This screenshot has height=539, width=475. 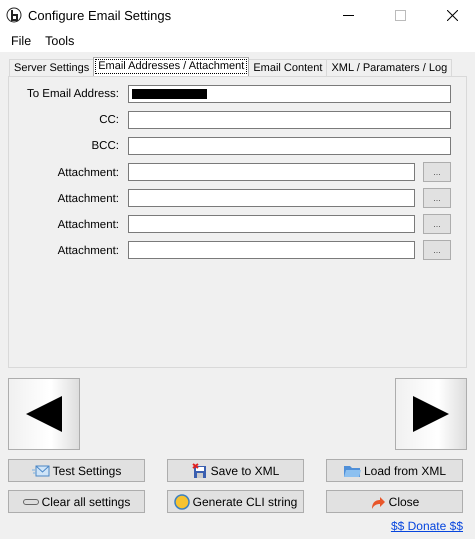 What do you see at coordinates (14, 15) in the screenshot?
I see `app-icon` at bounding box center [14, 15].